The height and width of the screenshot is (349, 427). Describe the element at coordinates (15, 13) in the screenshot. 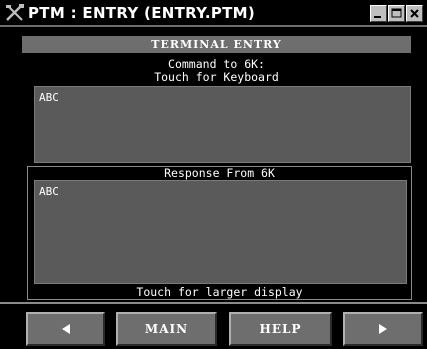

I see `crossed-tools-icon` at that location.